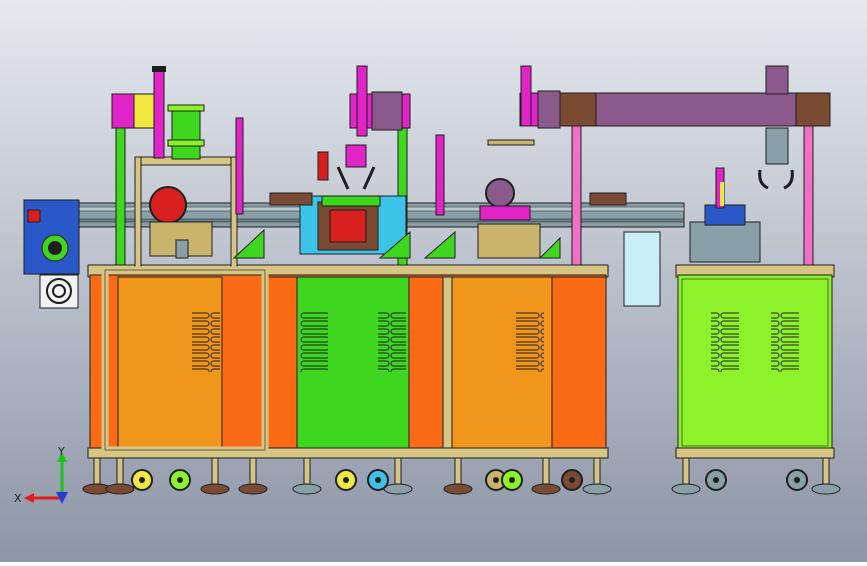 The height and width of the screenshot is (566, 867). I want to click on pneumatic-cylinder, so click(186, 132).